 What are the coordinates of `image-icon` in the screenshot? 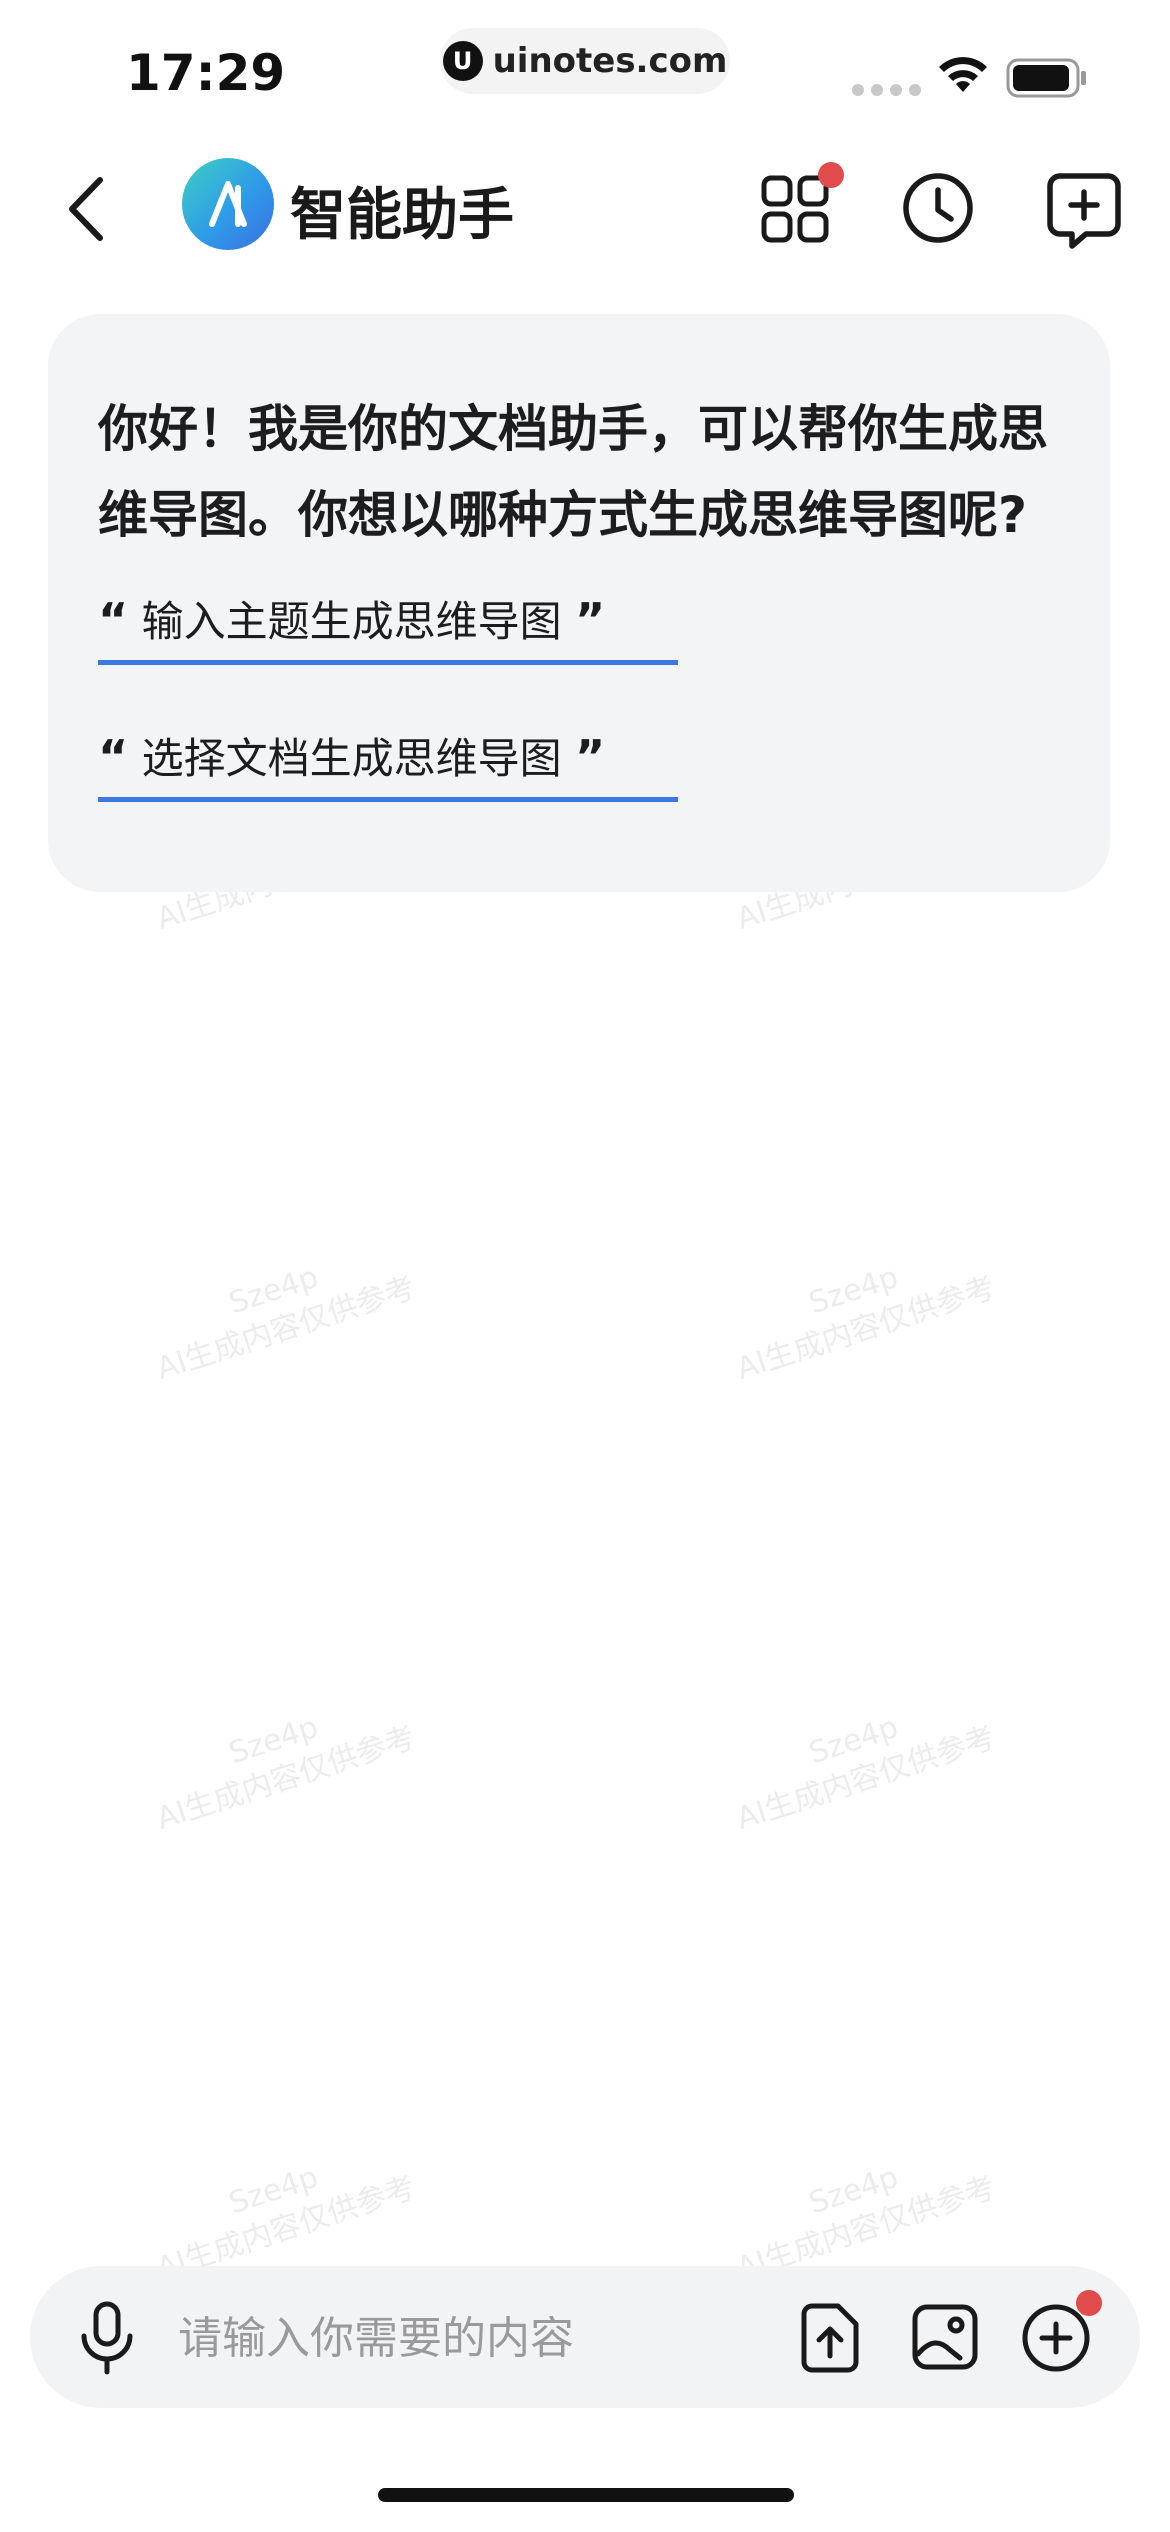 It's located at (945, 2337).